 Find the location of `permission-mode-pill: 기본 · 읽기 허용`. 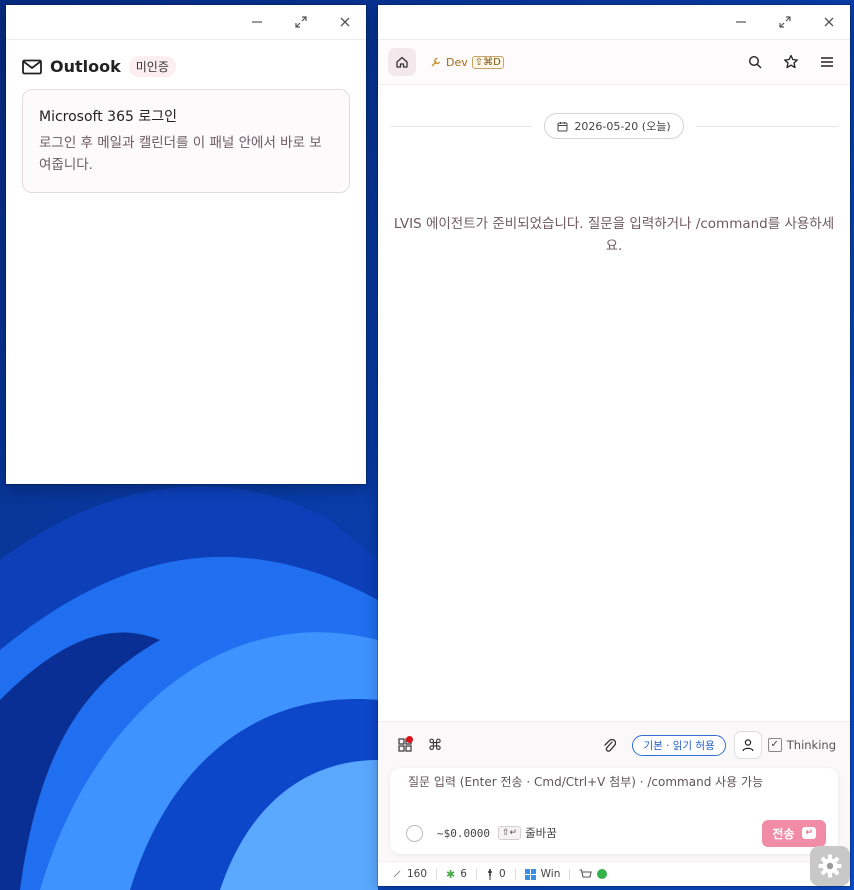

permission-mode-pill: 기본 · 읽기 허용 is located at coordinates (679, 745).